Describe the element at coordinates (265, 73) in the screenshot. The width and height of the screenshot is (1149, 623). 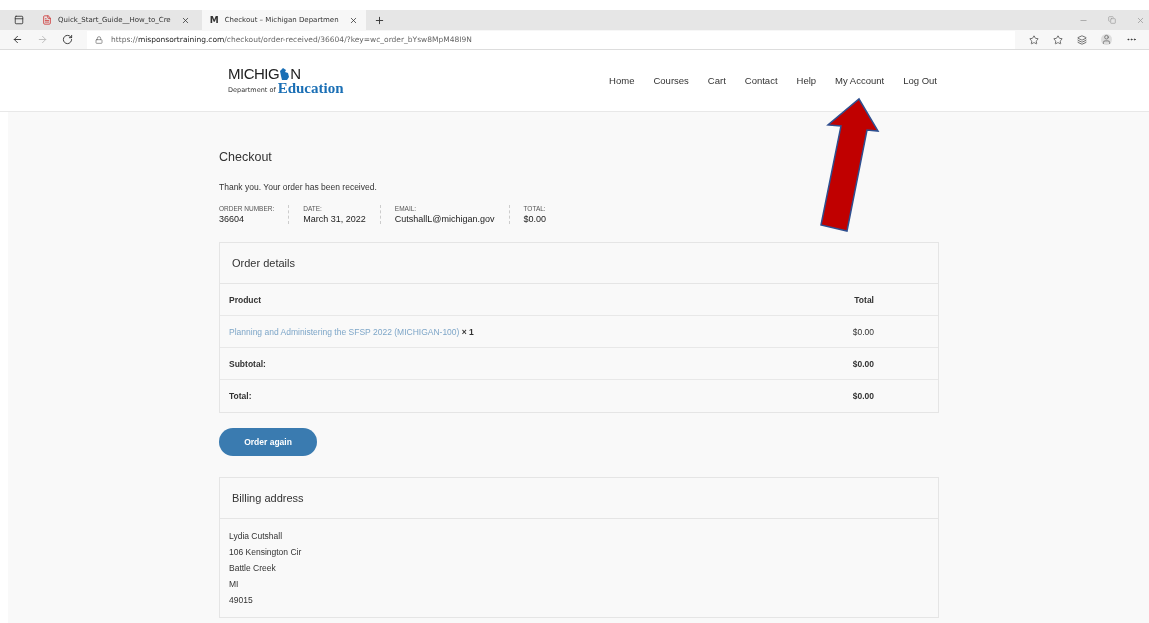
I see `logo-text: MICHIG N` at that location.